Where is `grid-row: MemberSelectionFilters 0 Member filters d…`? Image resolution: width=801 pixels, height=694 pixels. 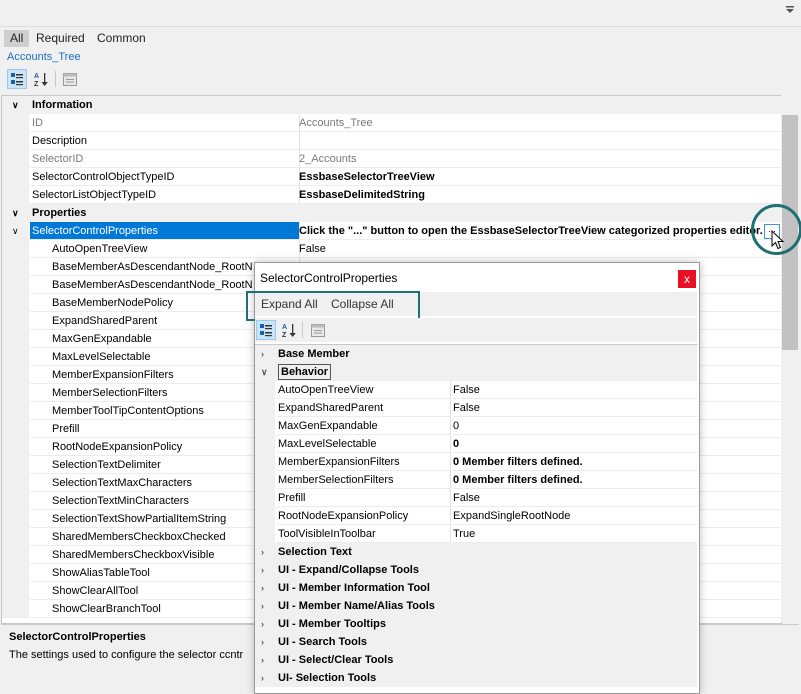
grid-row: MemberSelectionFilters 0 Member filters d… is located at coordinates (476, 480).